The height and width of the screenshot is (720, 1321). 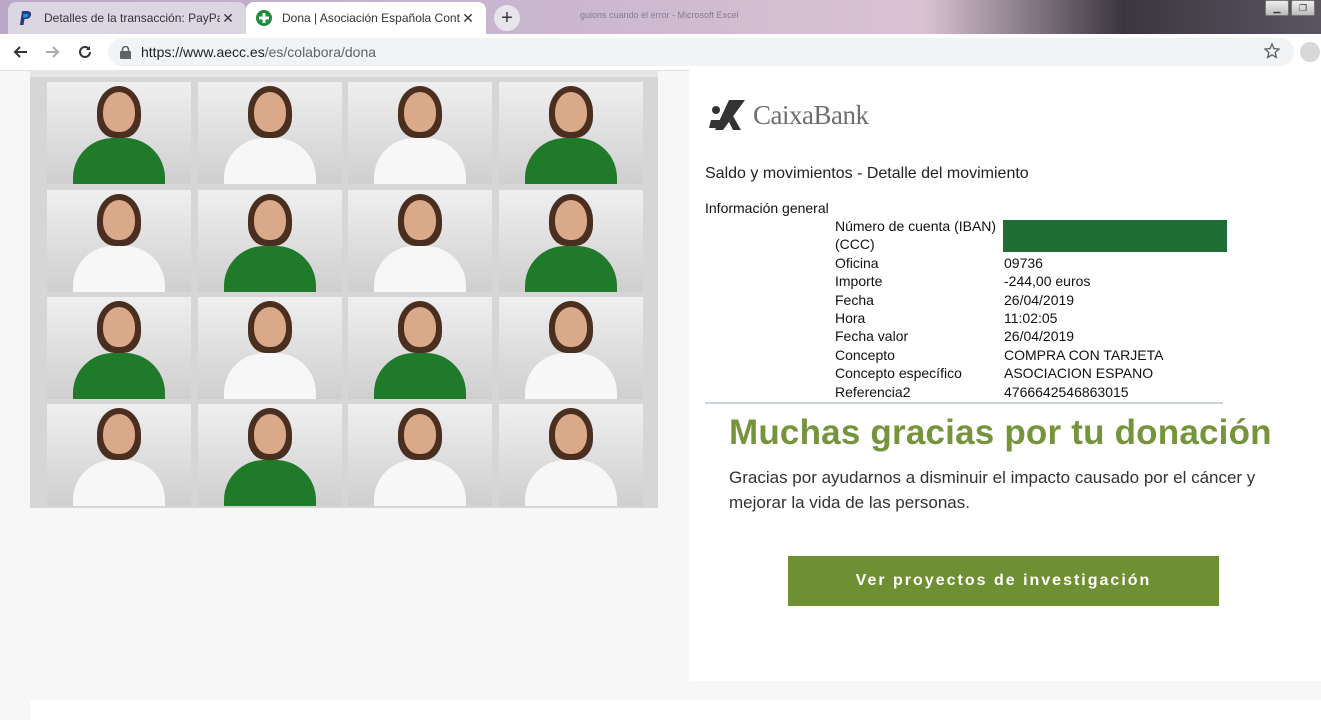 I want to click on back-arrow-icon, so click(x=20, y=52).